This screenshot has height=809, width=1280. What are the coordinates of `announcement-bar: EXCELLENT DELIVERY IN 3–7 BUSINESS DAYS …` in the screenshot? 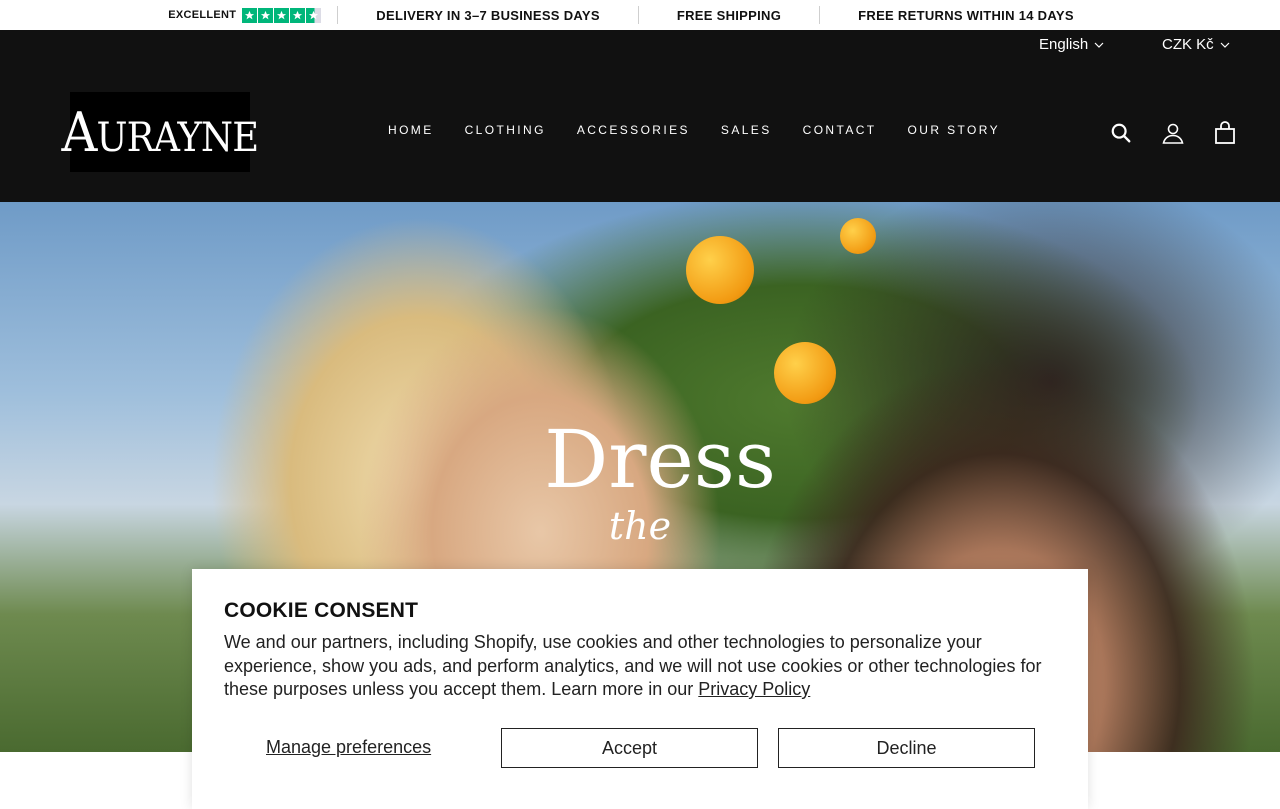 It's located at (640, 15).